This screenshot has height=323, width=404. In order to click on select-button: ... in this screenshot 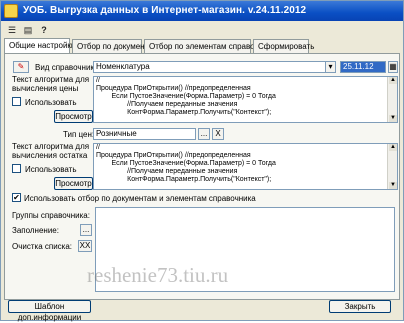, I will do `click(204, 134)`.